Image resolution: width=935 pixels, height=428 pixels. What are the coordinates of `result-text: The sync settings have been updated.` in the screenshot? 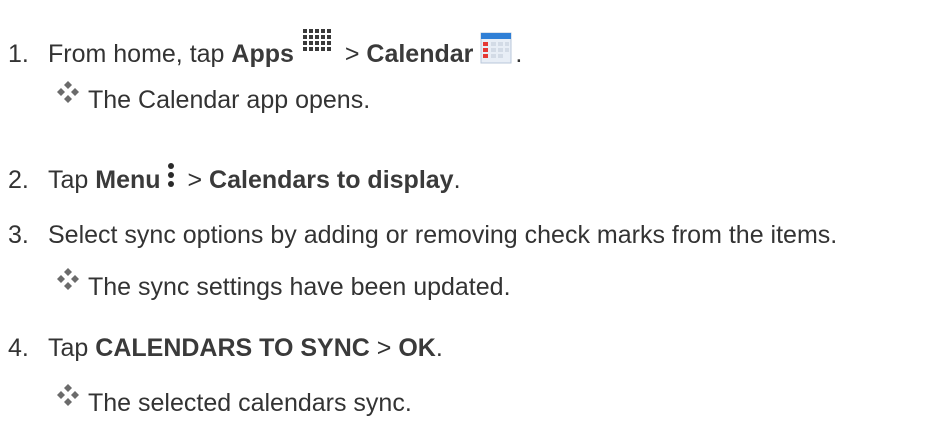 It's located at (299, 287).